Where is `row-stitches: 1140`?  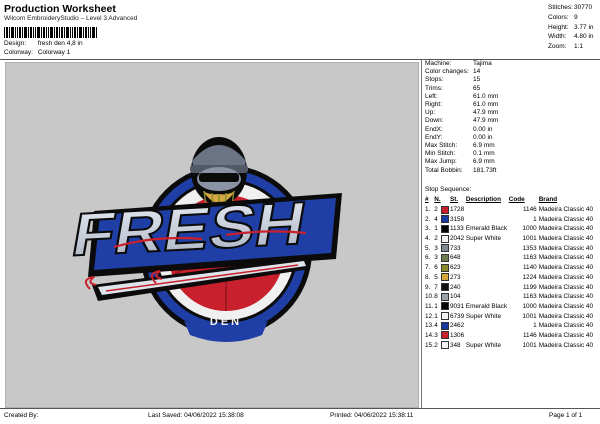
row-stitches: 1140 is located at coordinates (529, 268).